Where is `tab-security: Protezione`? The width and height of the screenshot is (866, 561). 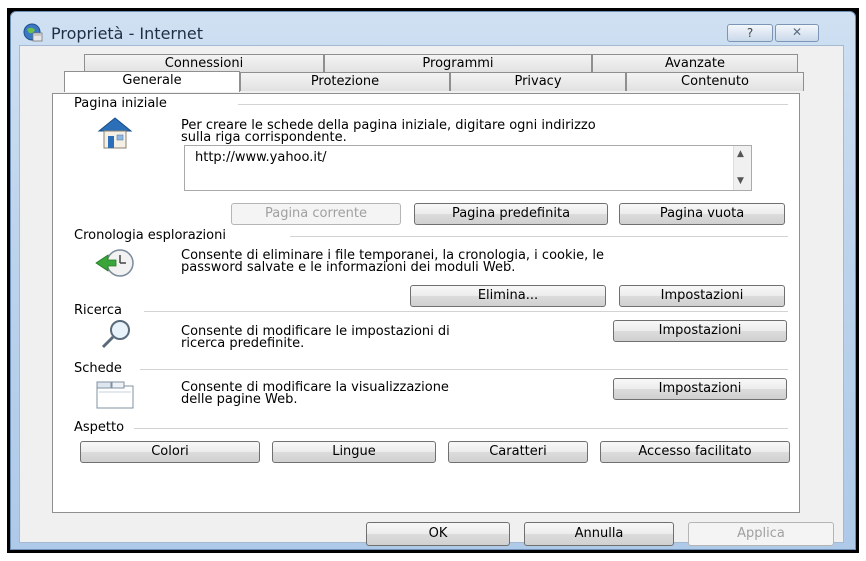
tab-security: Protezione is located at coordinates (345, 81).